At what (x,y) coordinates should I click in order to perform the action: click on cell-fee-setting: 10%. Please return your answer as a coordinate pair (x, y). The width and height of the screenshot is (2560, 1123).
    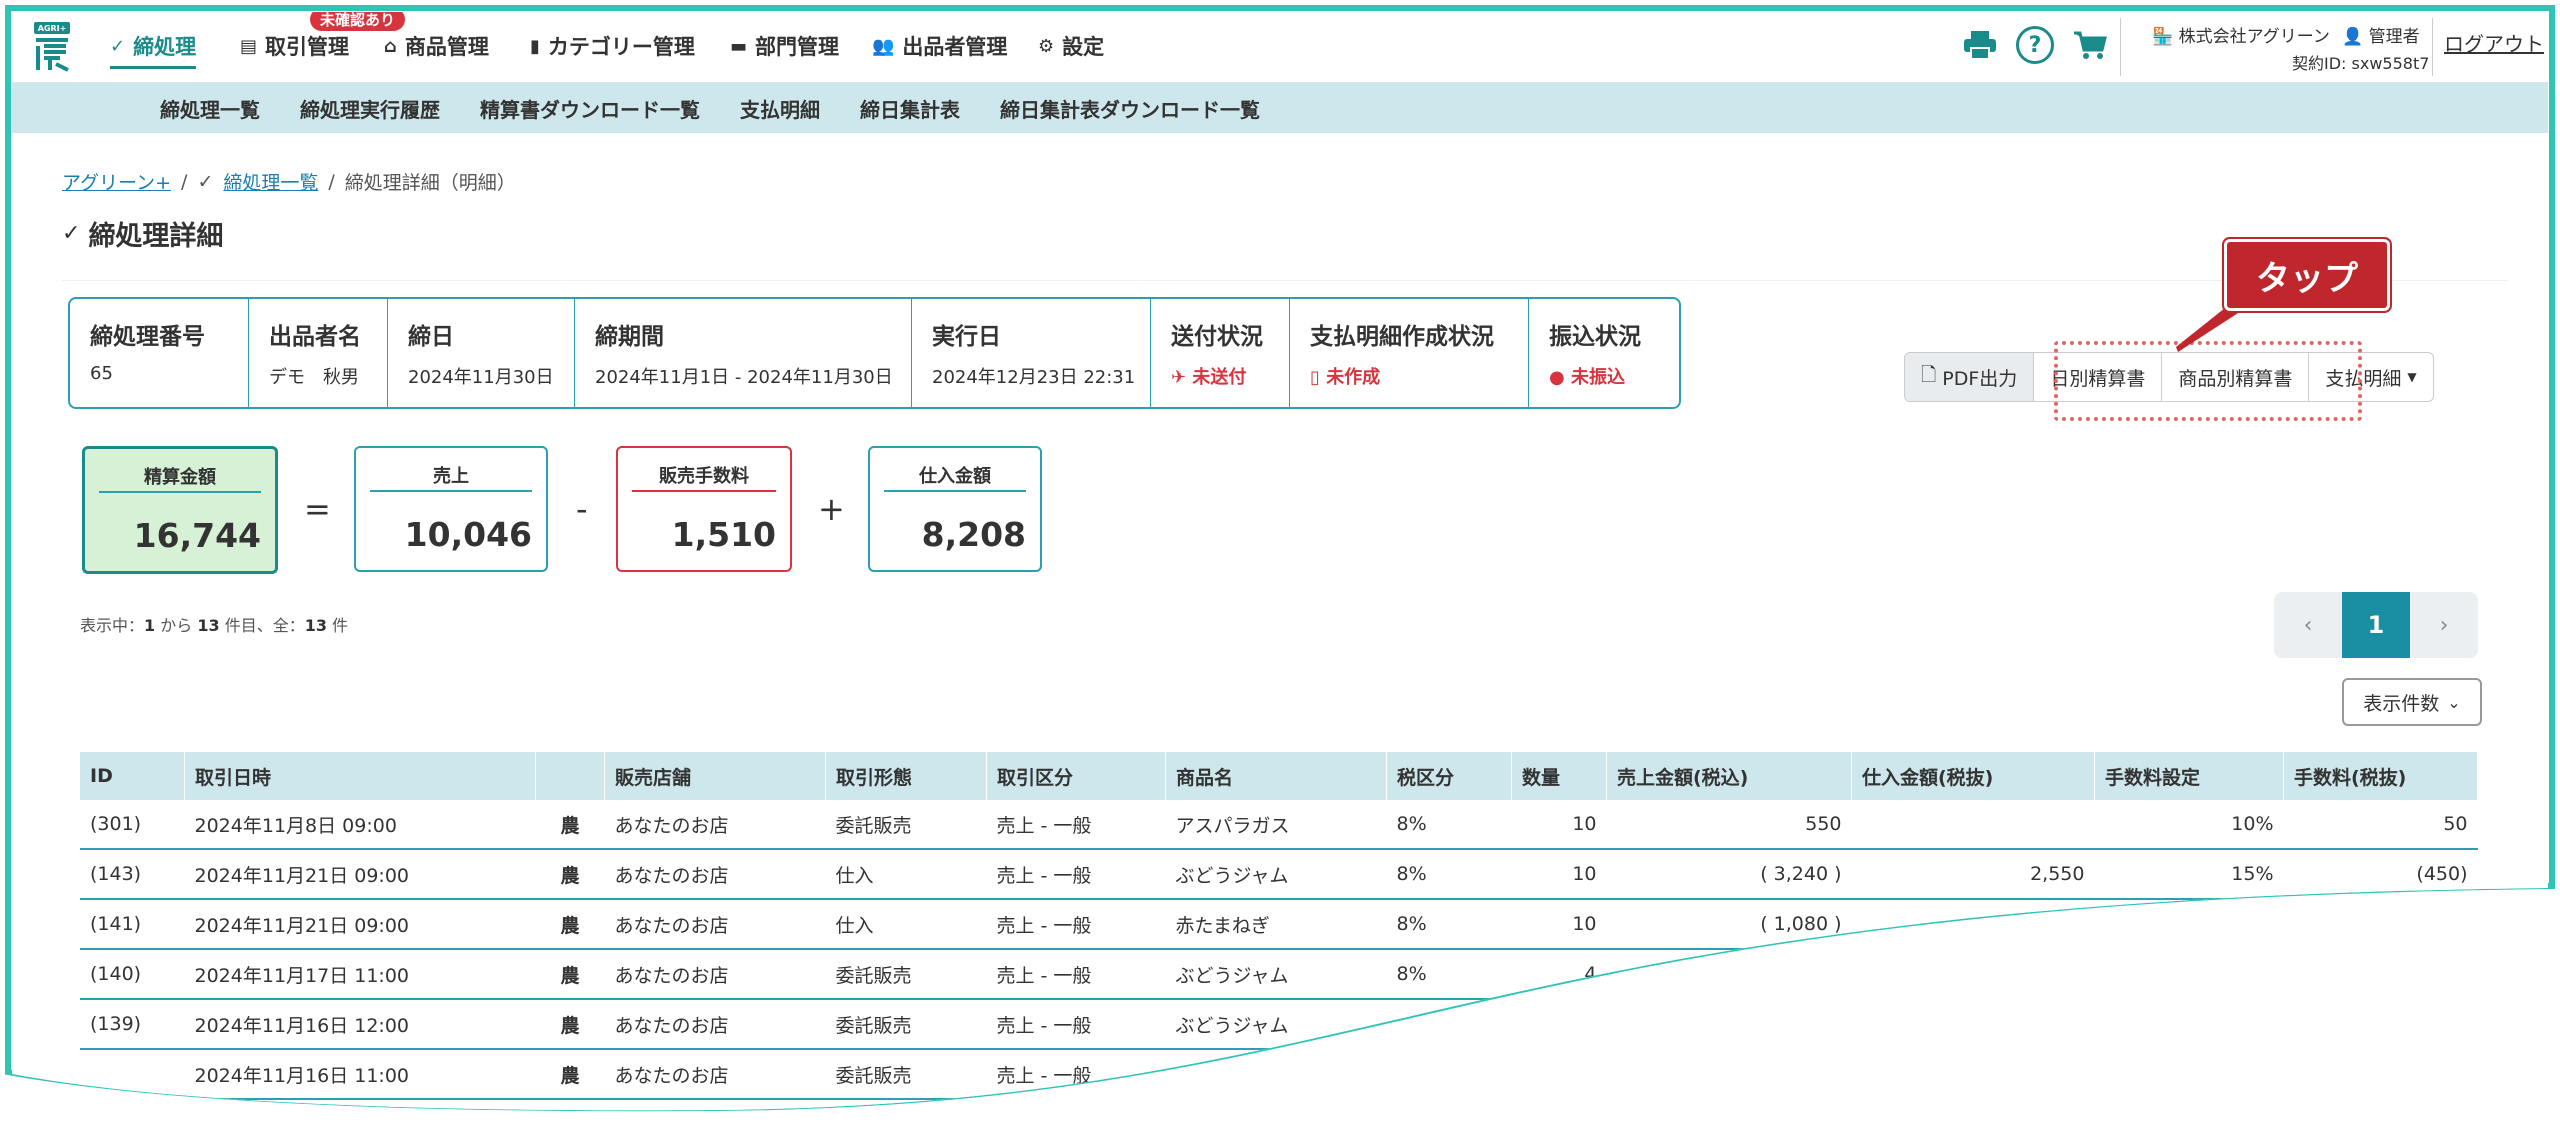
    Looking at the image, I should click on (2189, 824).